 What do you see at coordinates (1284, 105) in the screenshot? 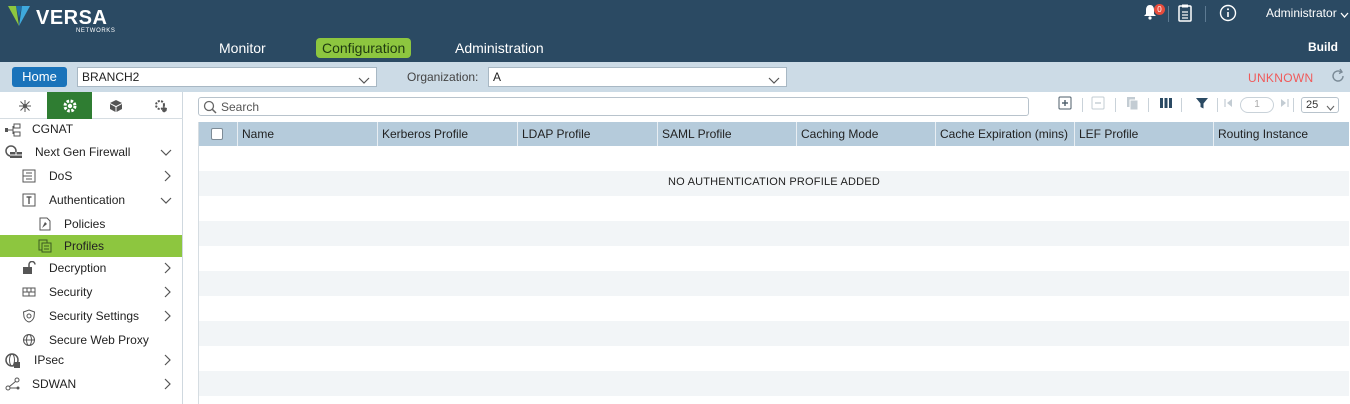
I see `next-page-icon` at bounding box center [1284, 105].